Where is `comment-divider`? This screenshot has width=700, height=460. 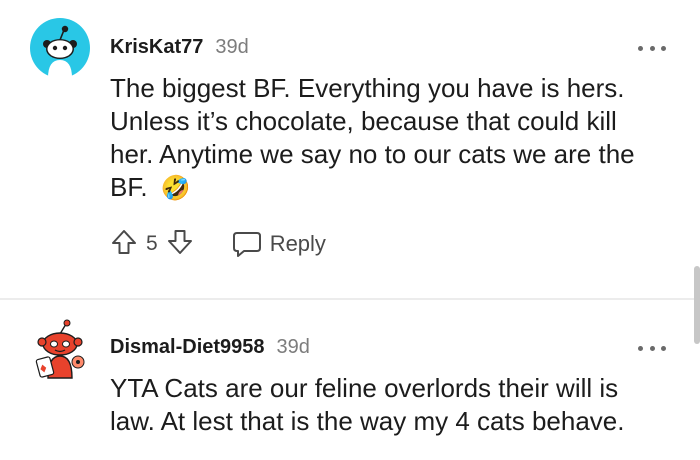
comment-divider is located at coordinates (350, 299).